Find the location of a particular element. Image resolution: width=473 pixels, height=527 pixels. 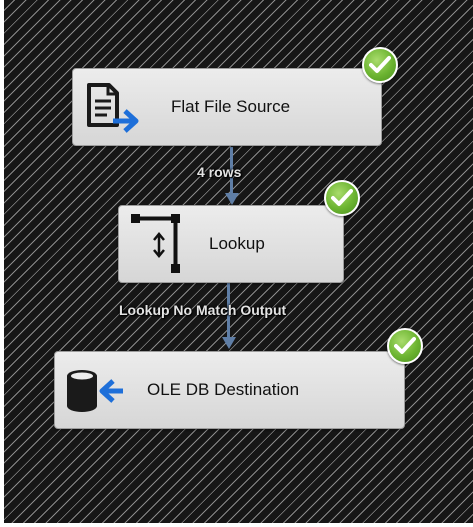

flat-file-source-success-icon is located at coordinates (380, 65).